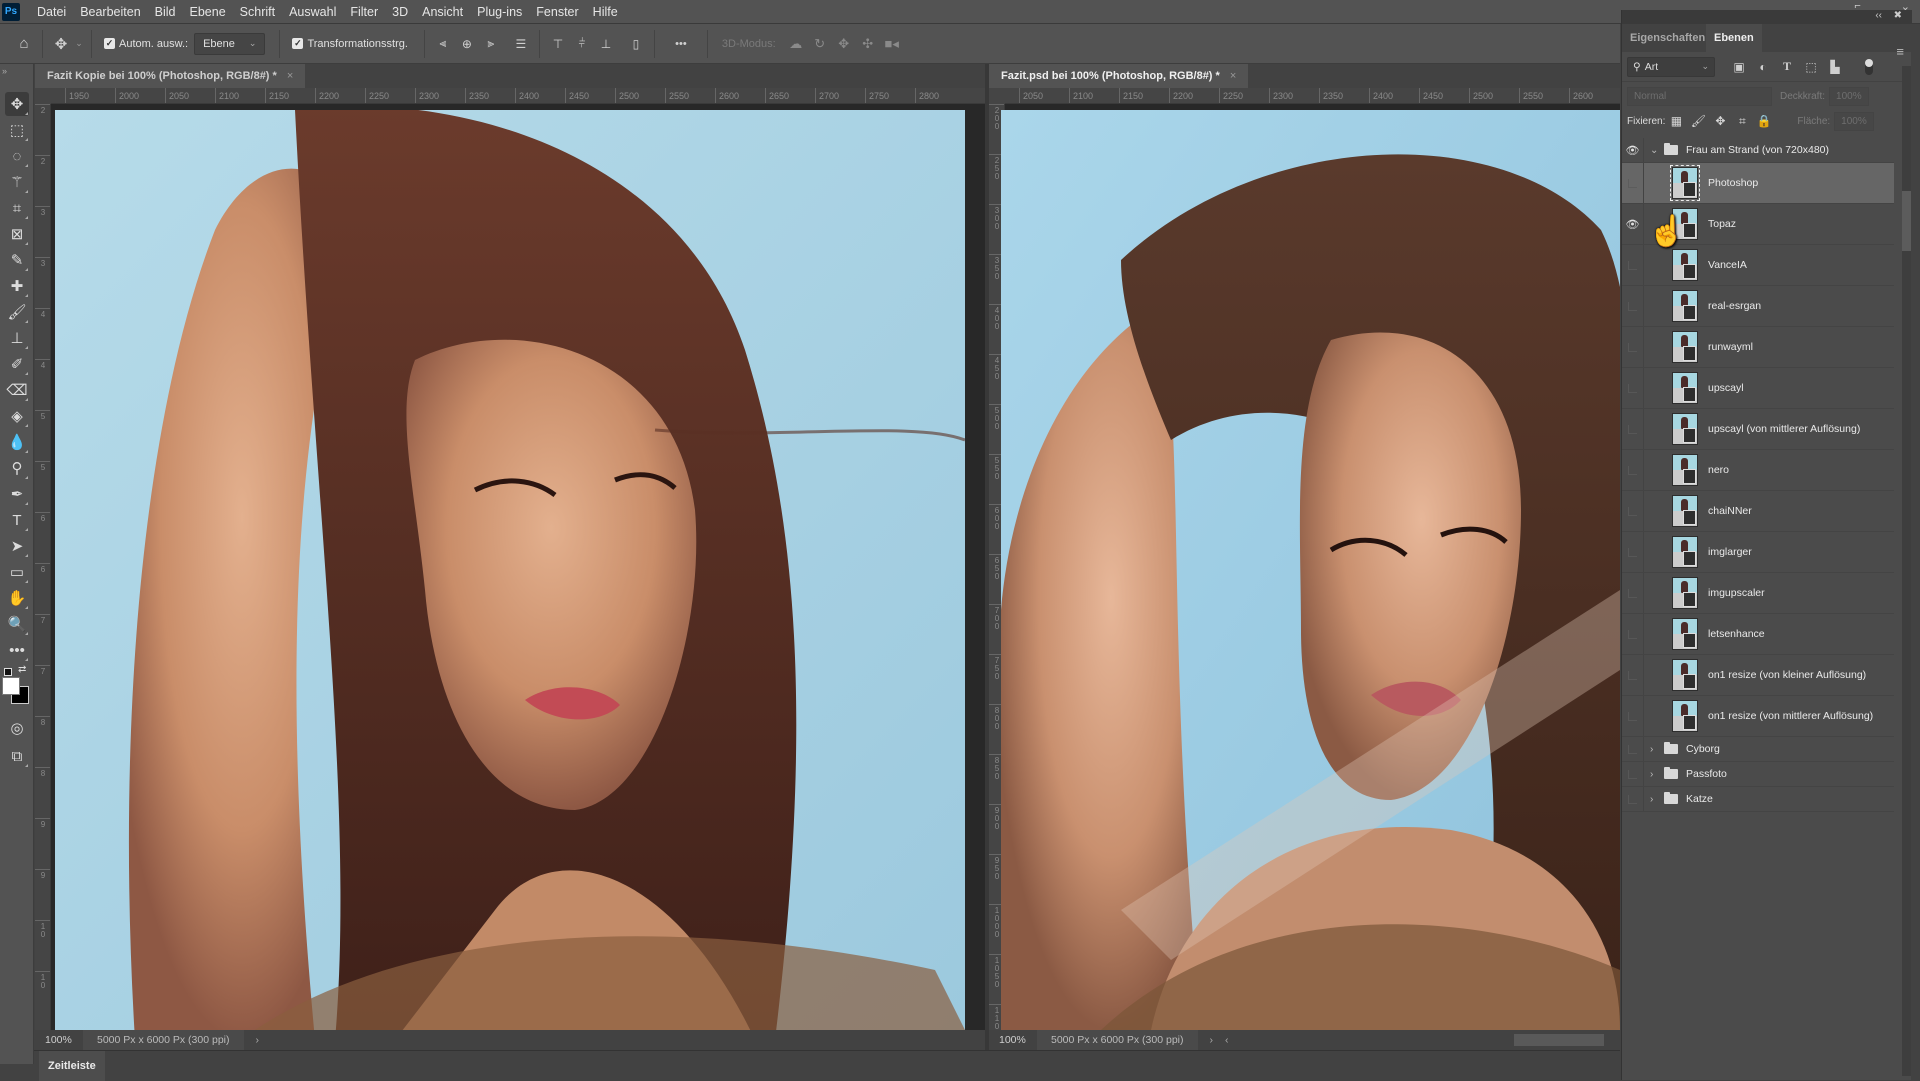 This screenshot has height=1081, width=1920. I want to click on layer-row: VanceIA, so click(1758, 265).